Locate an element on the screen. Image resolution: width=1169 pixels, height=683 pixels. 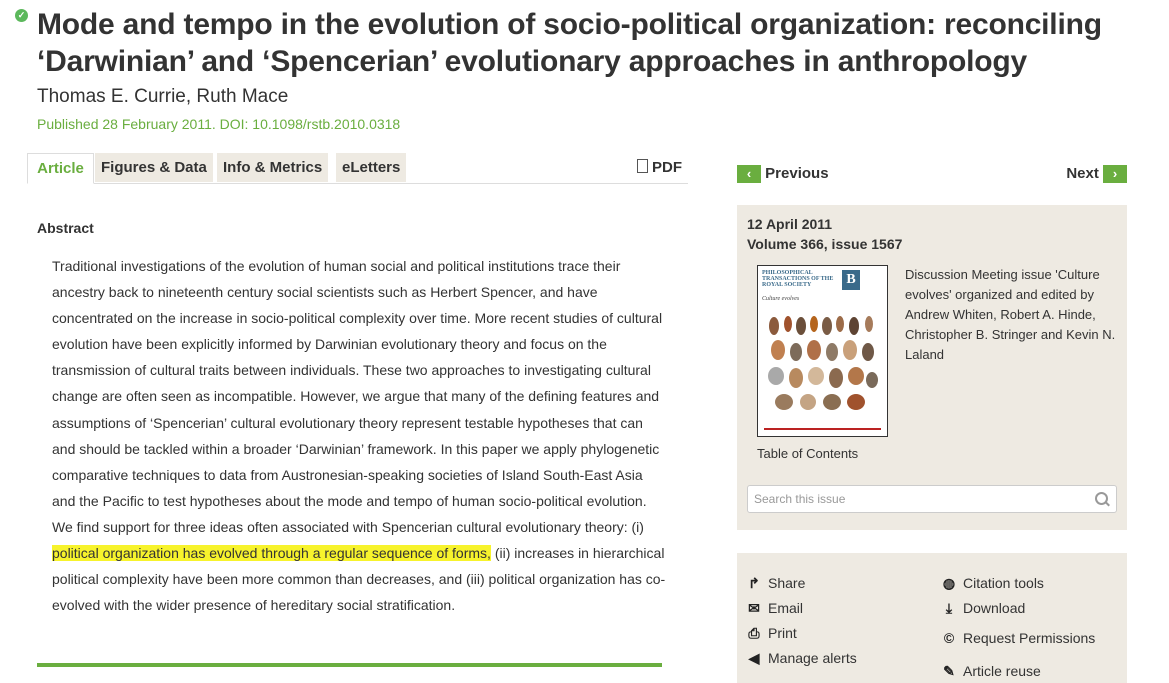
pdf-icon is located at coordinates (642, 166).